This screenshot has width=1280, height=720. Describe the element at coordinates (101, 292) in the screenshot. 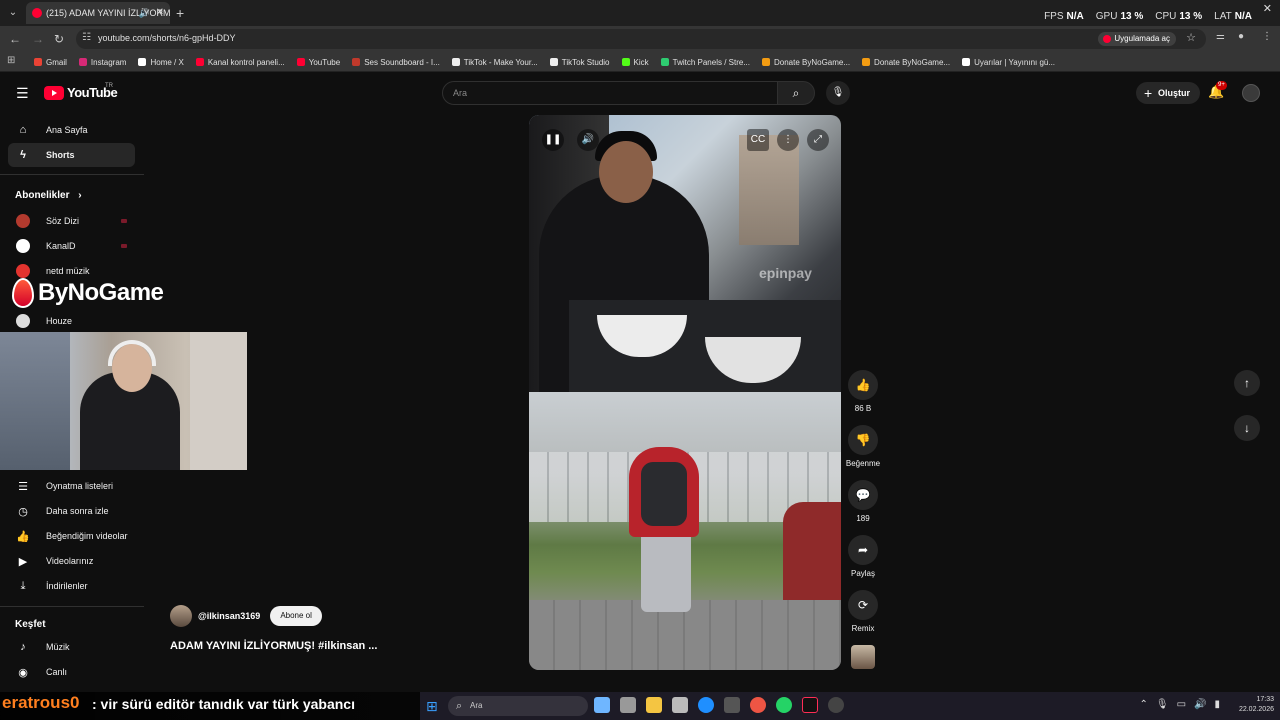

I see `overlay-logo-text: ByNoGame` at that location.